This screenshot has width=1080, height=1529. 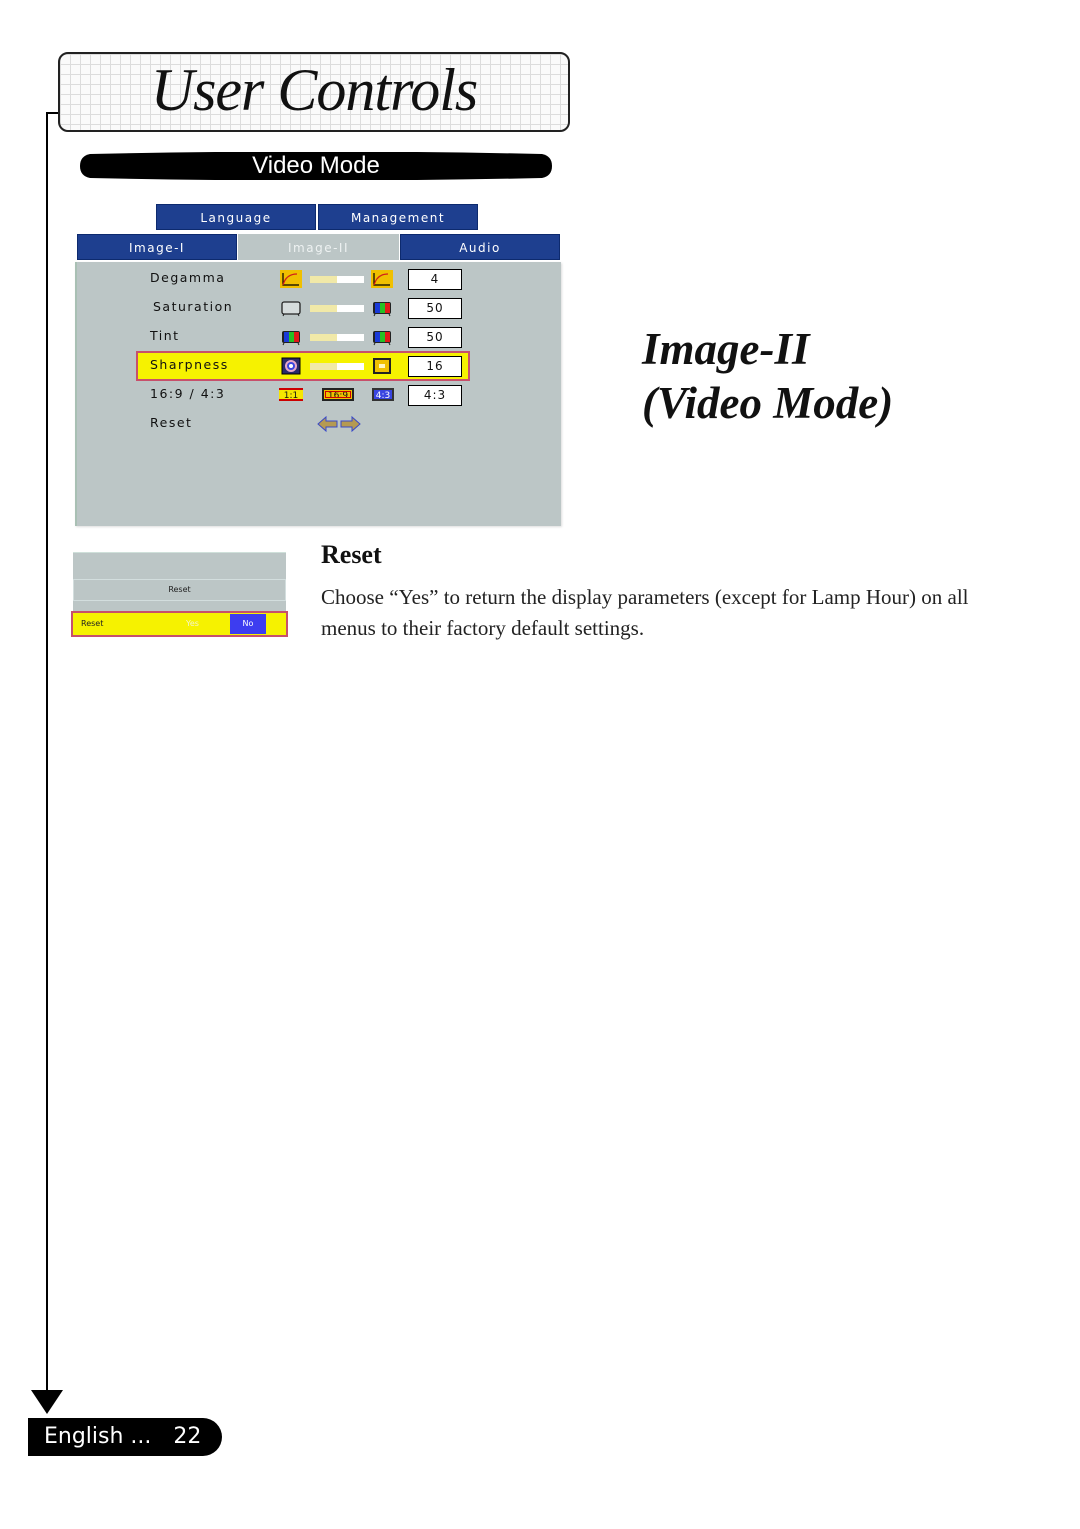 What do you see at coordinates (435, 395) in the screenshot?
I see `aspect-value: 4:3` at bounding box center [435, 395].